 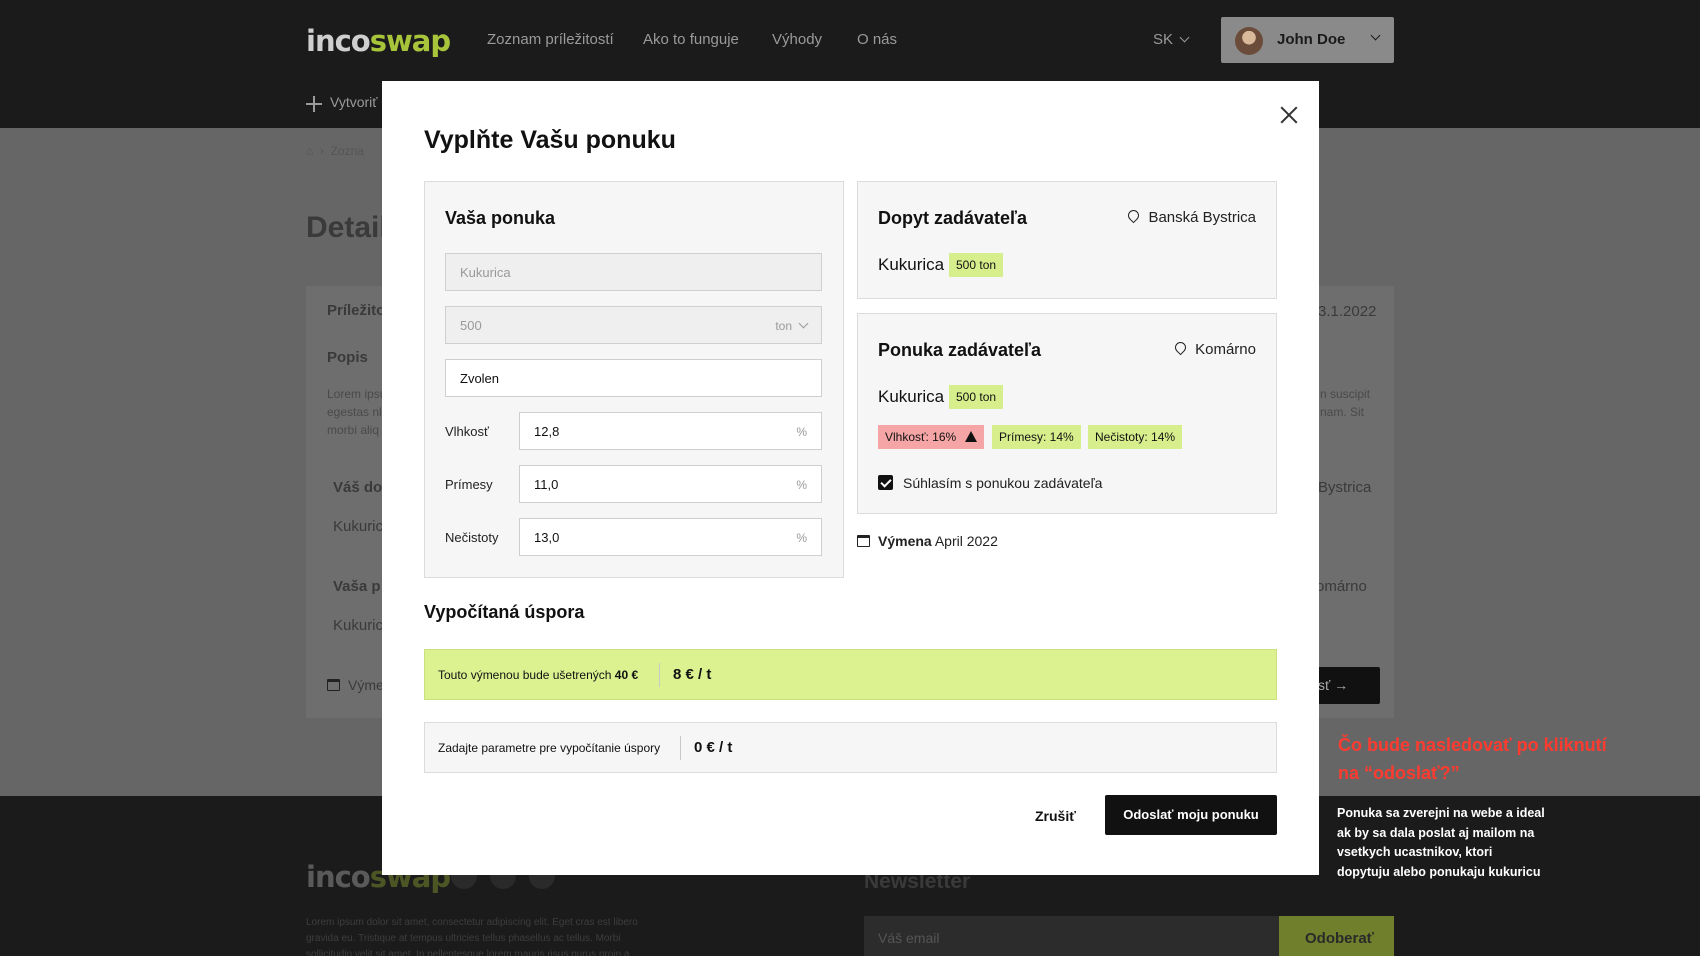 What do you see at coordinates (885, 482) in the screenshot?
I see `agree-checkbox` at bounding box center [885, 482].